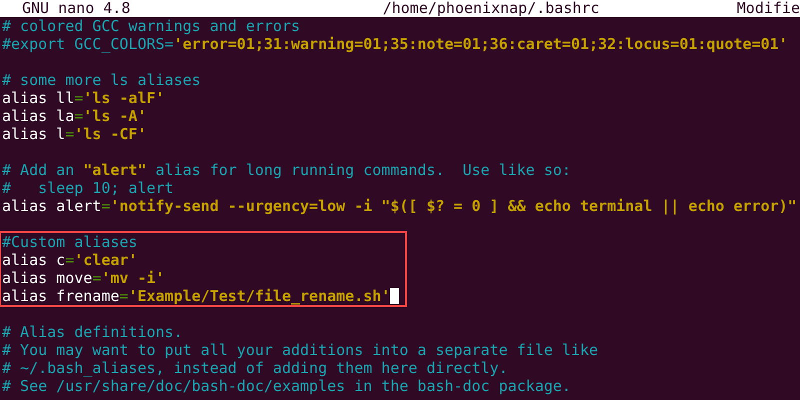  Describe the element at coordinates (196, 296) in the screenshot. I see `code-line: alias frename='Example/Test/file_rename.sh'` at that location.